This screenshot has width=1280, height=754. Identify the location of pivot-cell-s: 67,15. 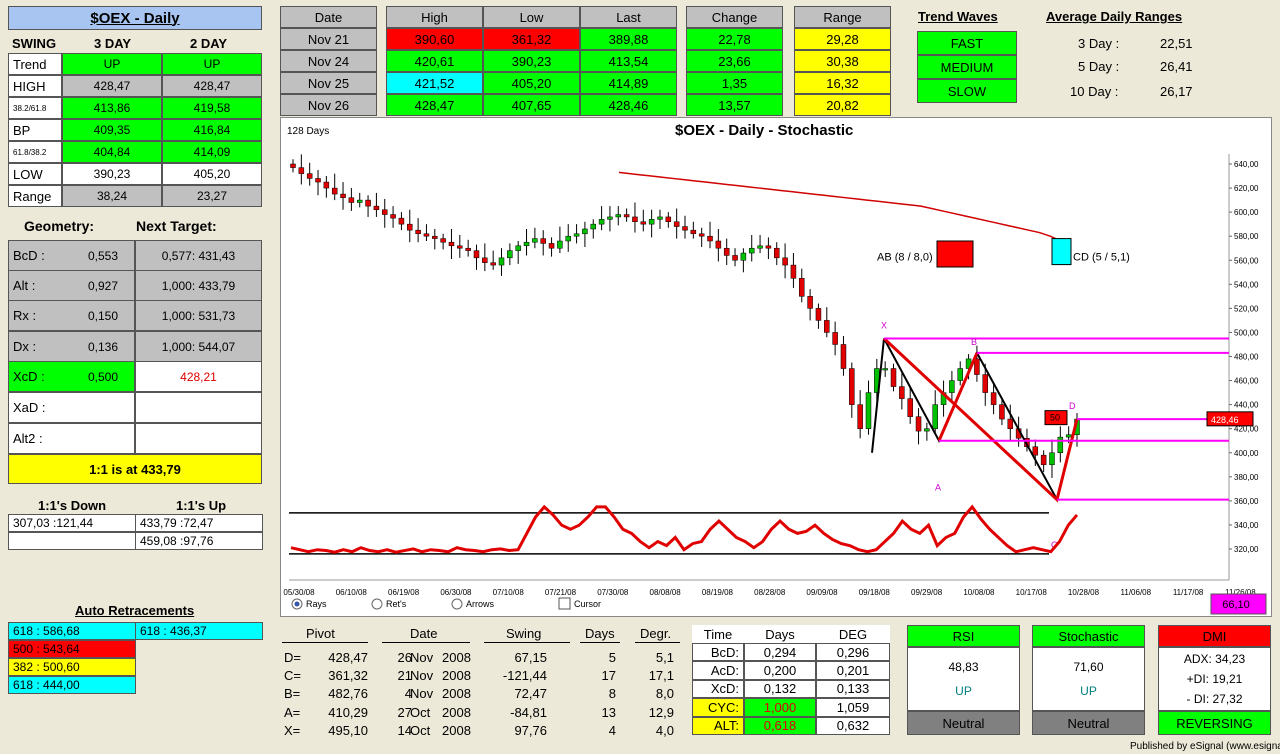
(530, 657).